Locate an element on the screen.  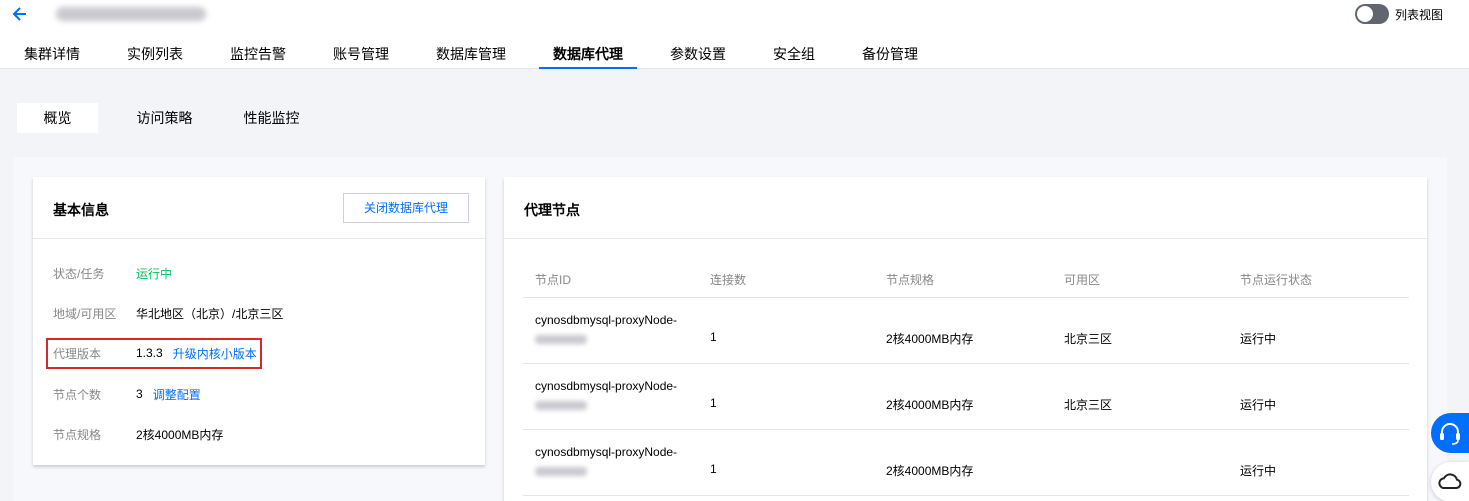
subtab-access-policy: 访问策略 is located at coordinates (164, 118).